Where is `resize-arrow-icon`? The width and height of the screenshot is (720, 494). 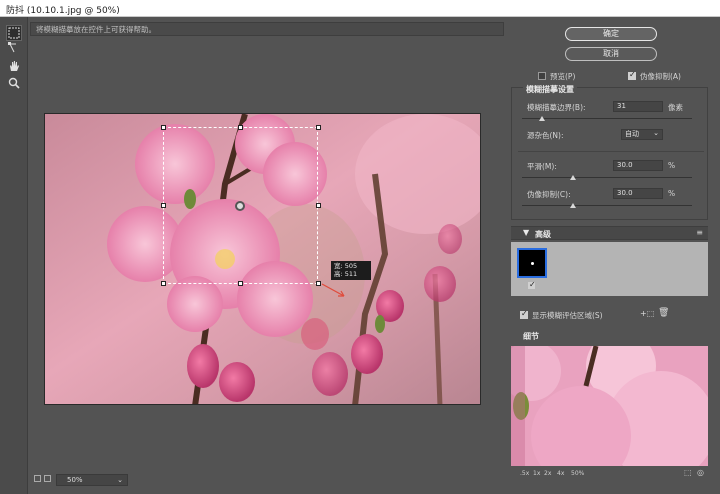
resize-arrow-icon is located at coordinates (333, 290).